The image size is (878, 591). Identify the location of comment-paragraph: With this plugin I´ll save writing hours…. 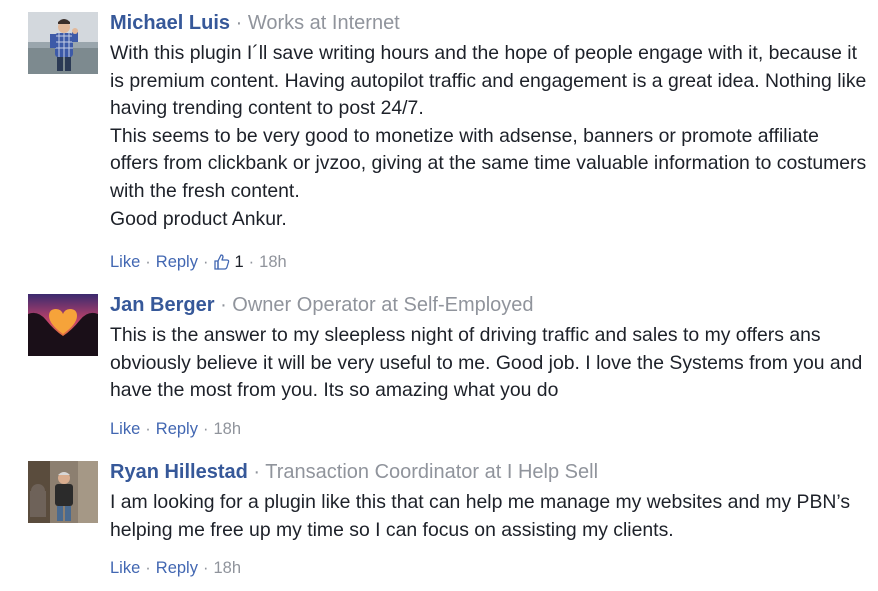
(488, 81).